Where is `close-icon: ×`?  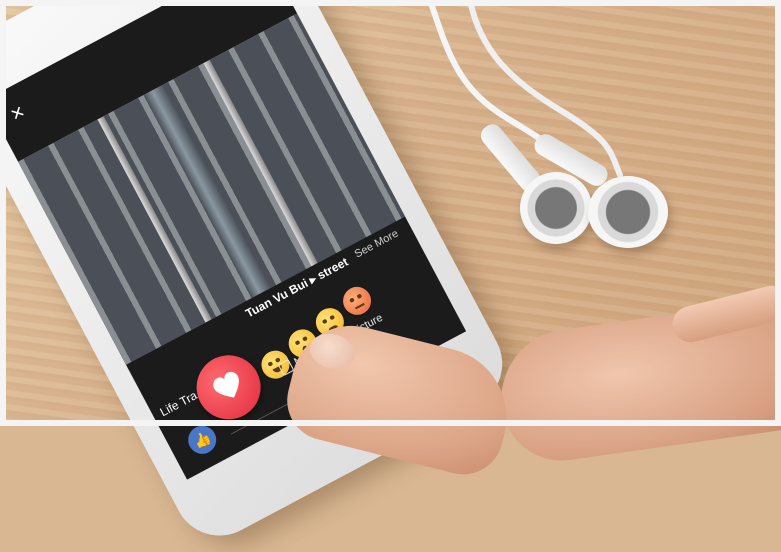
close-icon: × is located at coordinates (17, 113).